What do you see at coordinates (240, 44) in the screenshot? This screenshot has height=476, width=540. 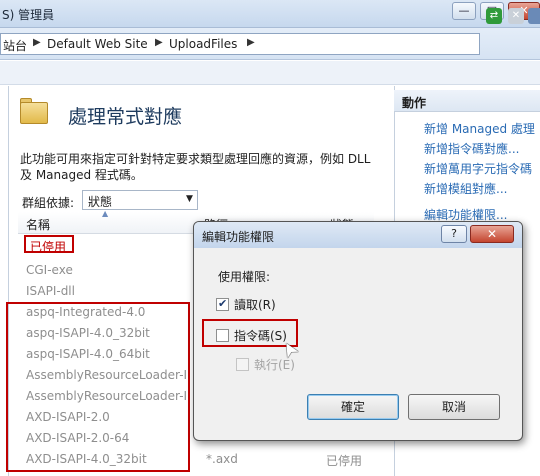 I see `breadcrumb: 站台 ▶ Default Web Site ▶ UploadFiles ▶` at bounding box center [240, 44].